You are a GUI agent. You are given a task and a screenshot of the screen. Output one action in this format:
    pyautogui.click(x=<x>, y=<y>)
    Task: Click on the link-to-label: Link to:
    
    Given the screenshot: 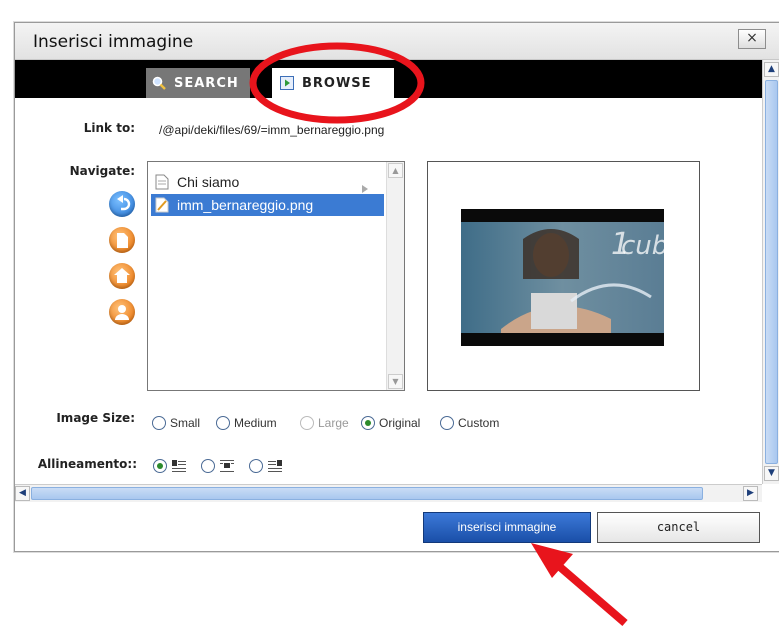 What is the action you would take?
    pyautogui.click(x=109, y=128)
    